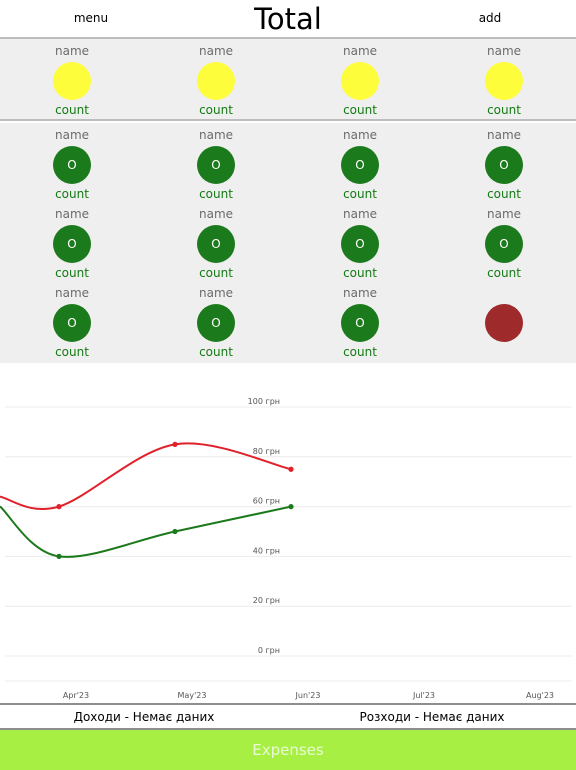 Image resolution: width=576 pixels, height=770 pixels. What do you see at coordinates (266, 600) in the screenshot?
I see `y-tick-label: 20 грн` at bounding box center [266, 600].